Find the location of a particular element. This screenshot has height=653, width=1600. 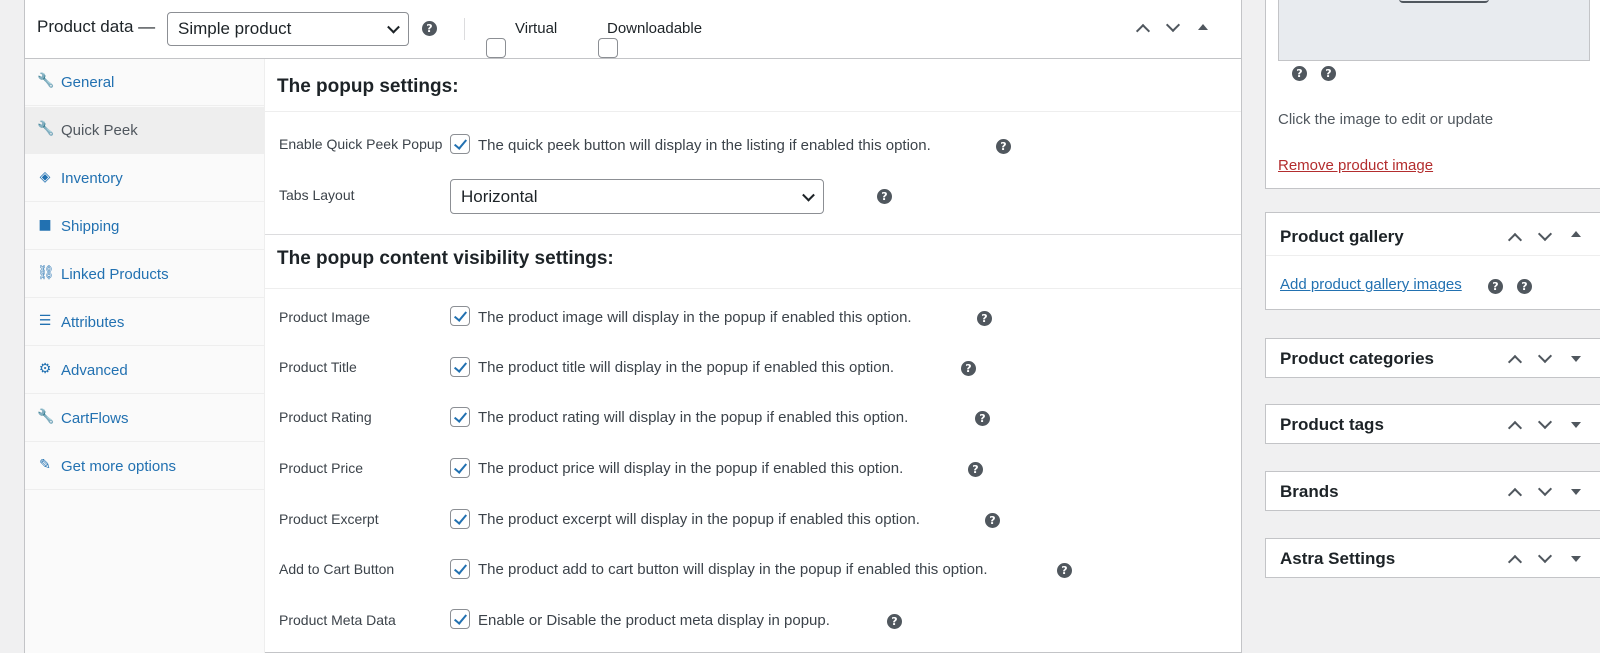

tab-label: Linked Products is located at coordinates (115, 274).